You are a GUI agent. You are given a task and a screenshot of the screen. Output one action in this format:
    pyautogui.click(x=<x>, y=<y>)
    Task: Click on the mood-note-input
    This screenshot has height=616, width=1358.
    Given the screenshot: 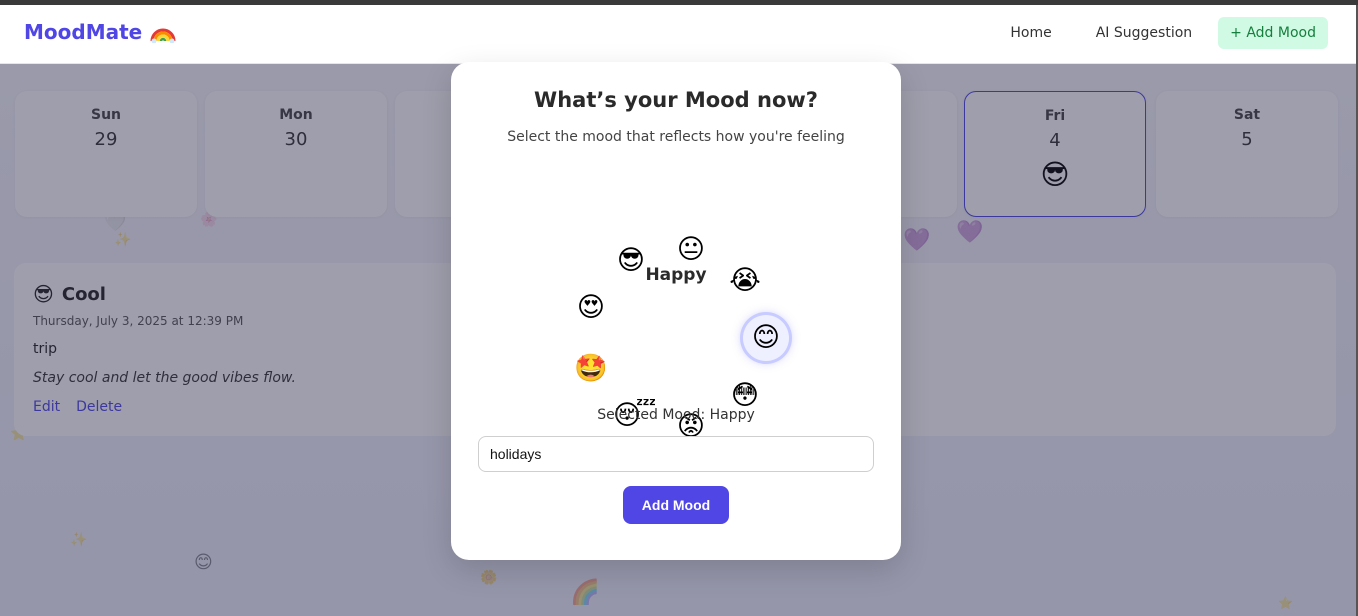 What is the action you would take?
    pyautogui.click(x=676, y=454)
    